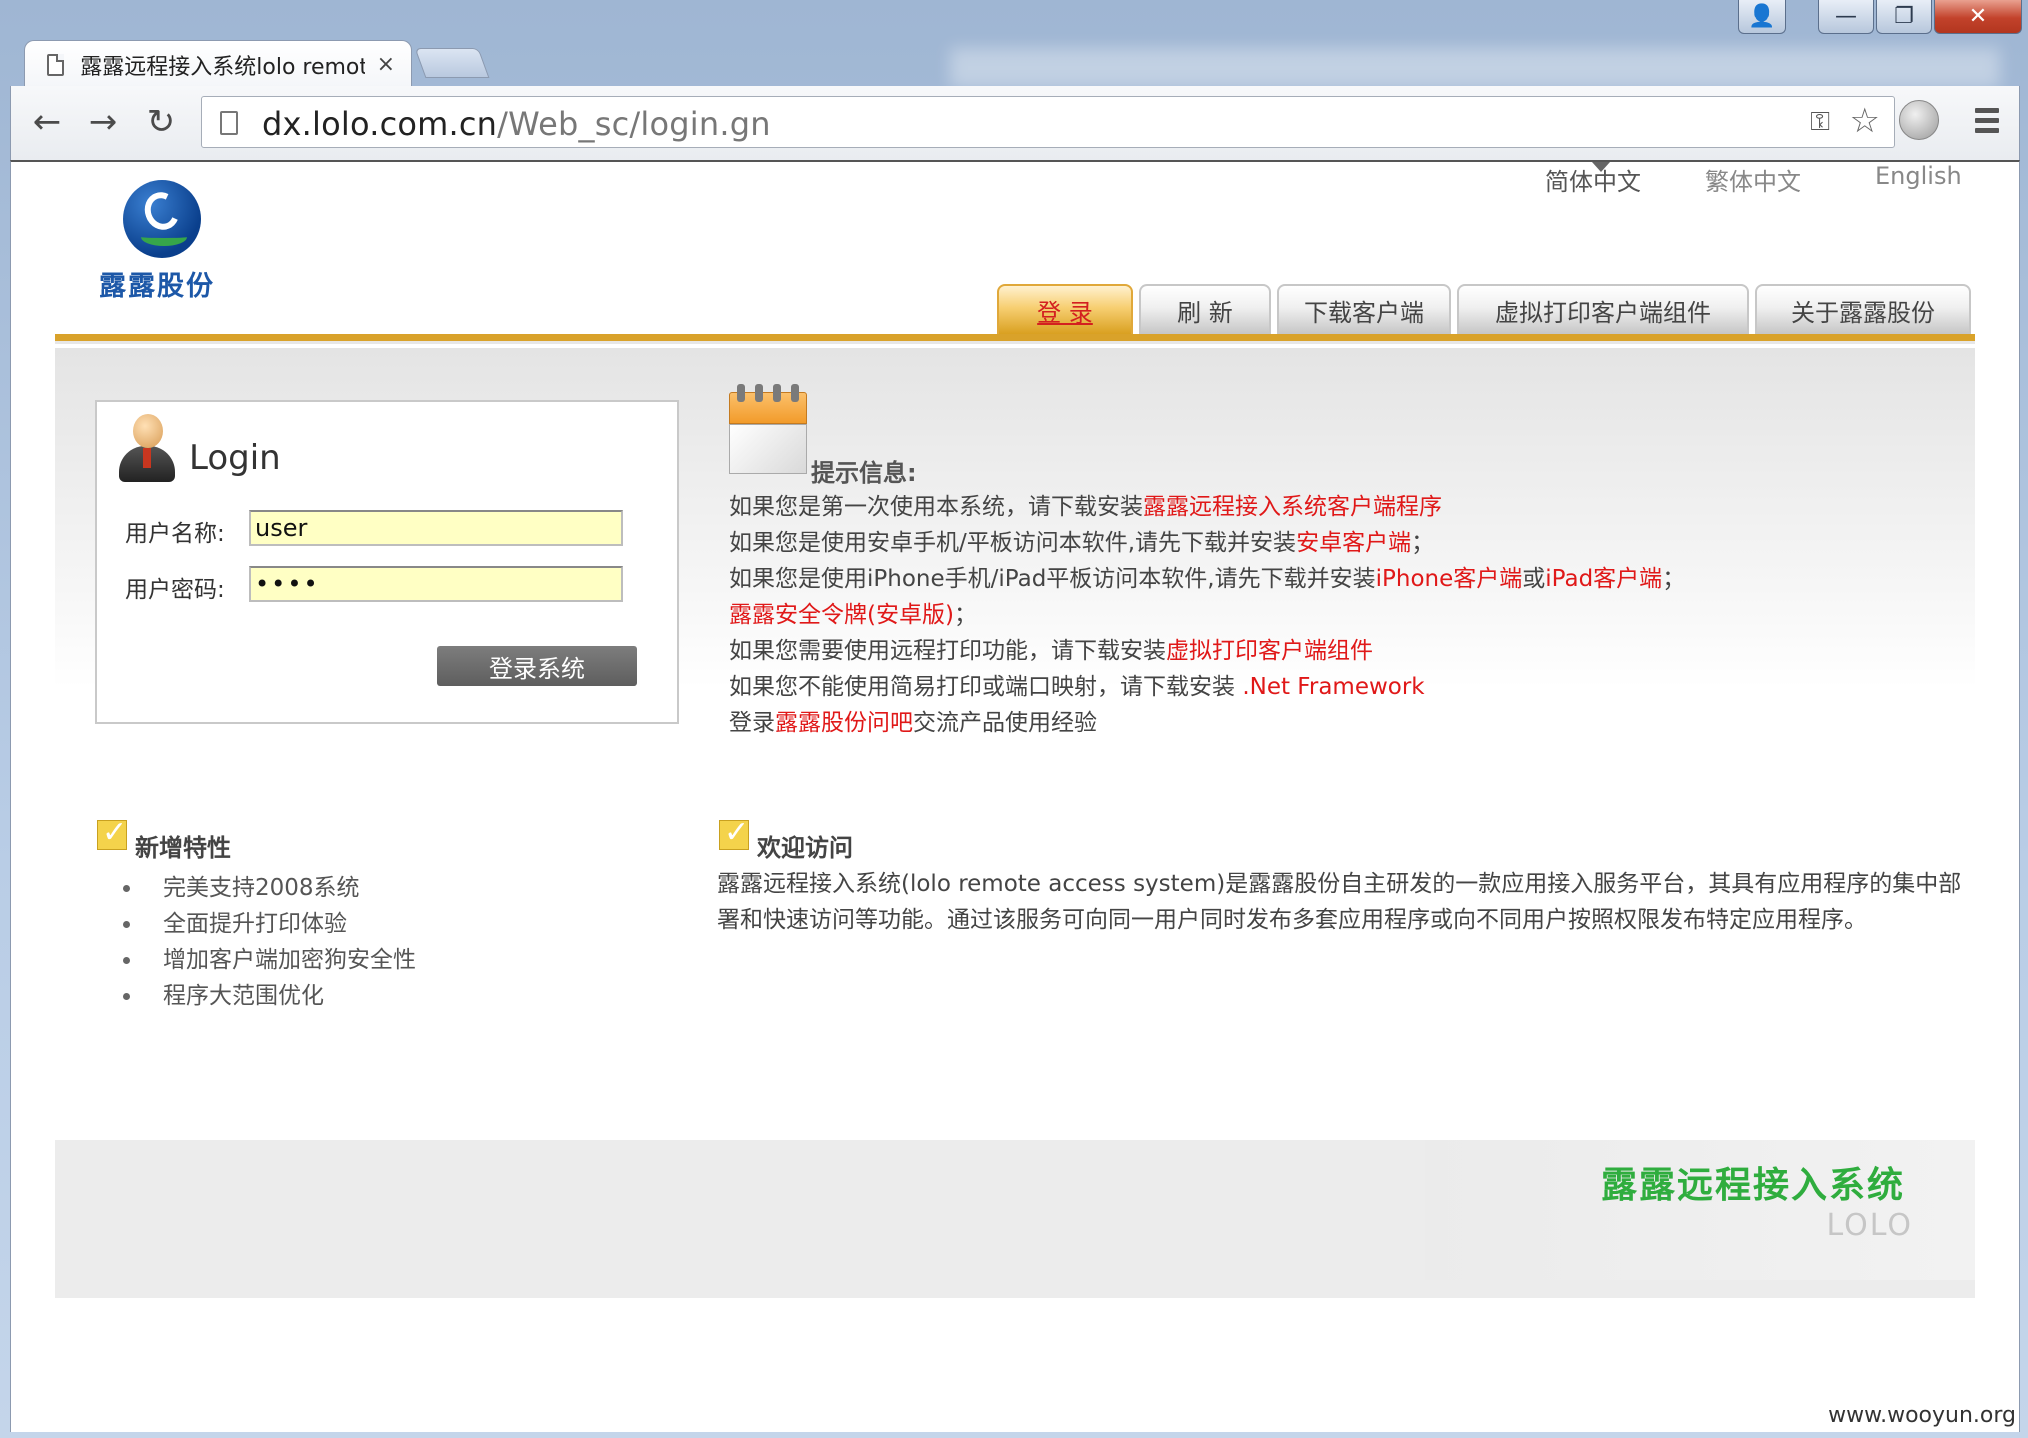 The width and height of the screenshot is (2028, 1438). I want to click on features-heading: 新增特性, so click(183, 848).